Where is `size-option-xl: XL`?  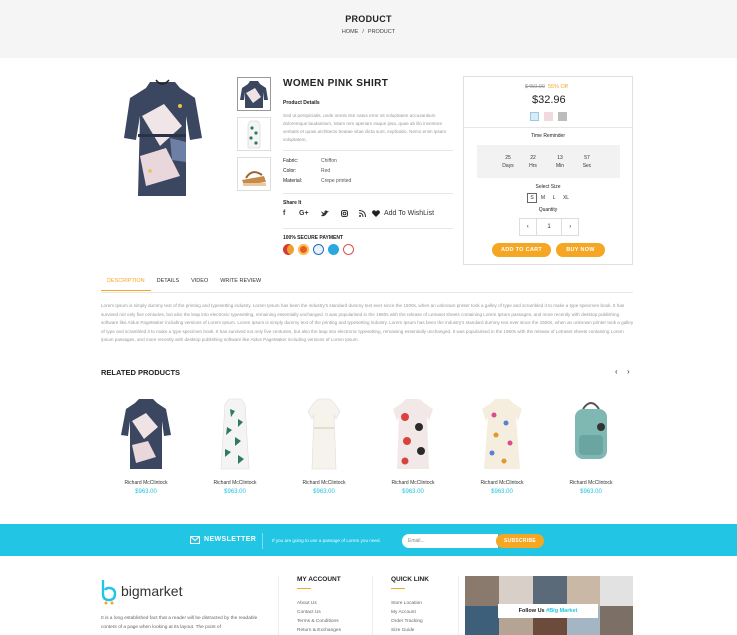
size-option-xl: XL is located at coordinates (566, 198).